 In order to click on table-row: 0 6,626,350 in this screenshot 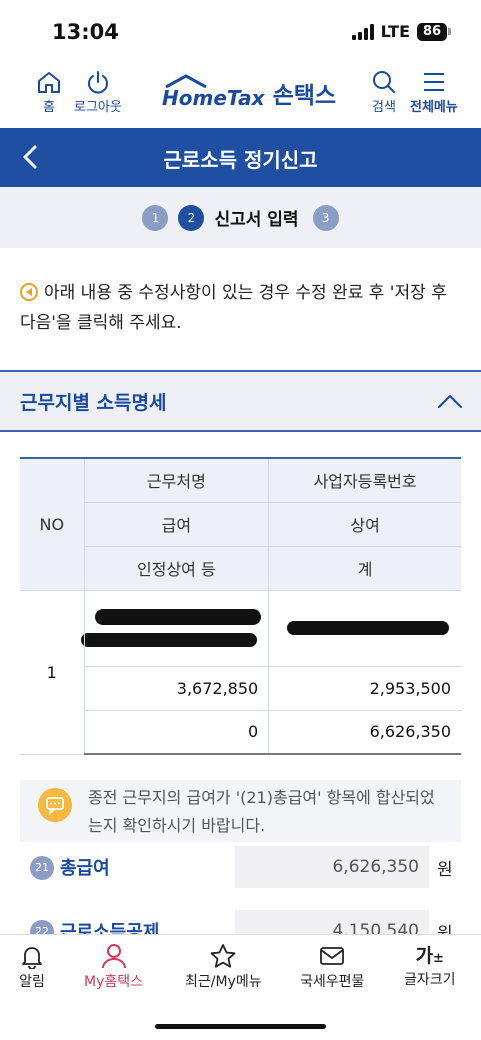, I will do `click(240, 732)`.